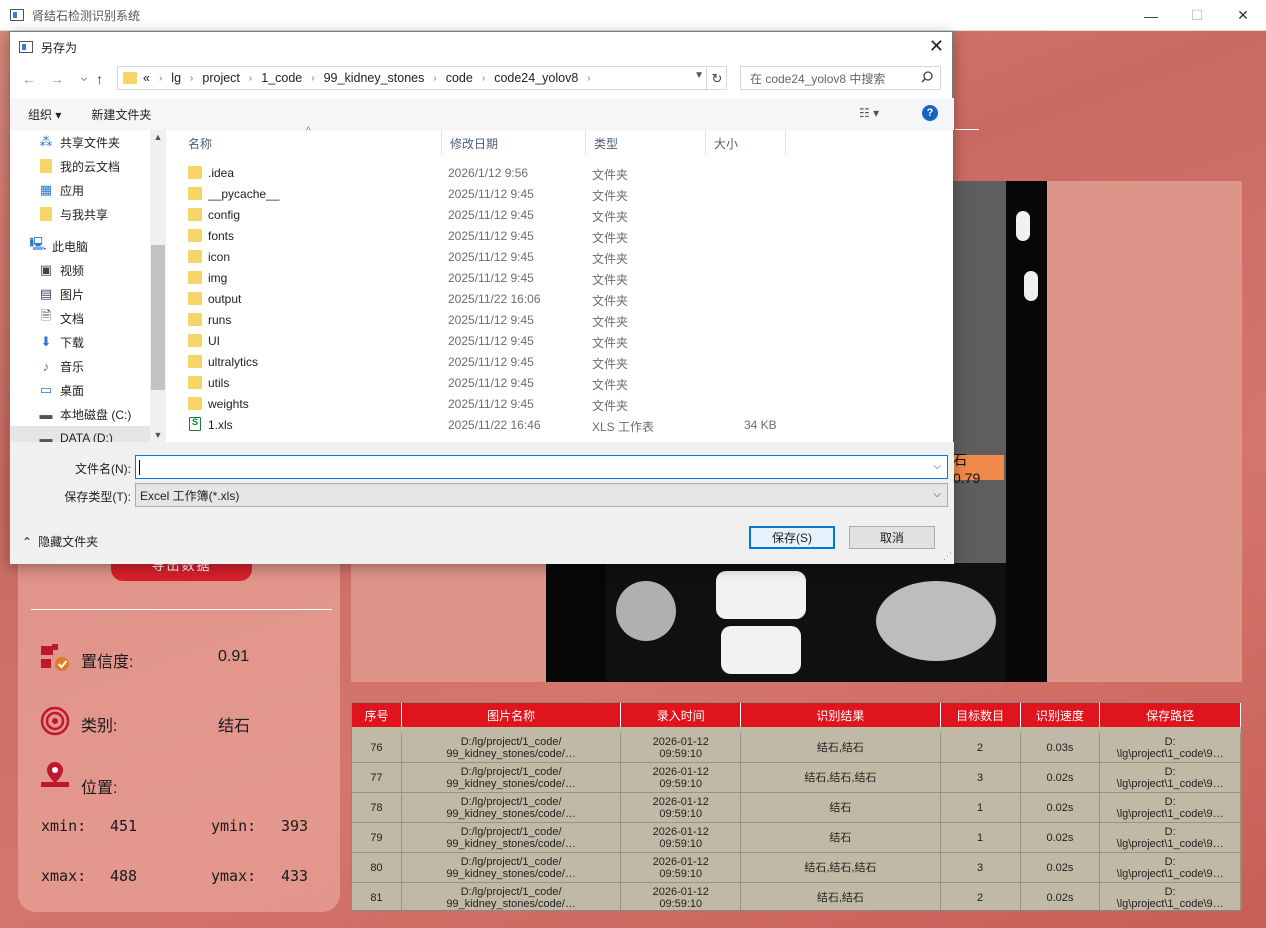 The width and height of the screenshot is (1266, 928). Describe the element at coordinates (716, 79) in the screenshot. I see `refresh-icon: ↻` at that location.